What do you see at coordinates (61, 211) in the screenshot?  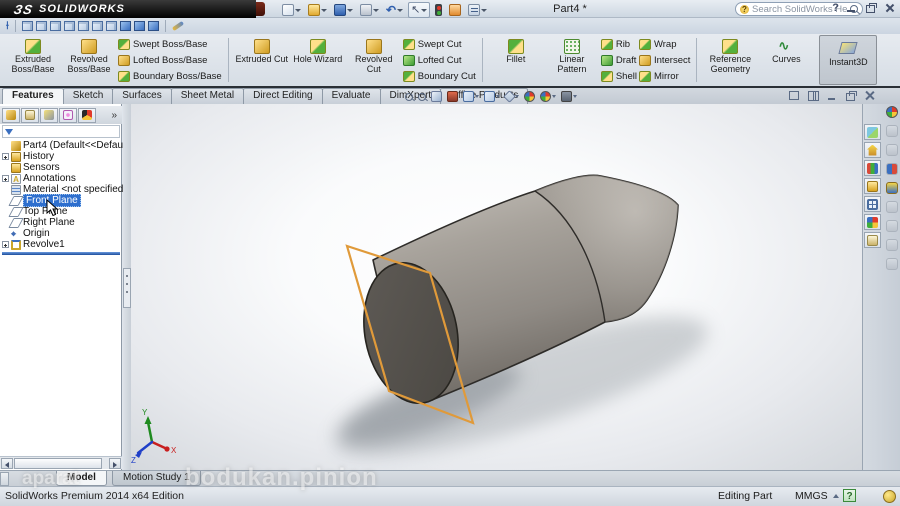 I see `tree-item-top-plane: Top Plane` at bounding box center [61, 211].